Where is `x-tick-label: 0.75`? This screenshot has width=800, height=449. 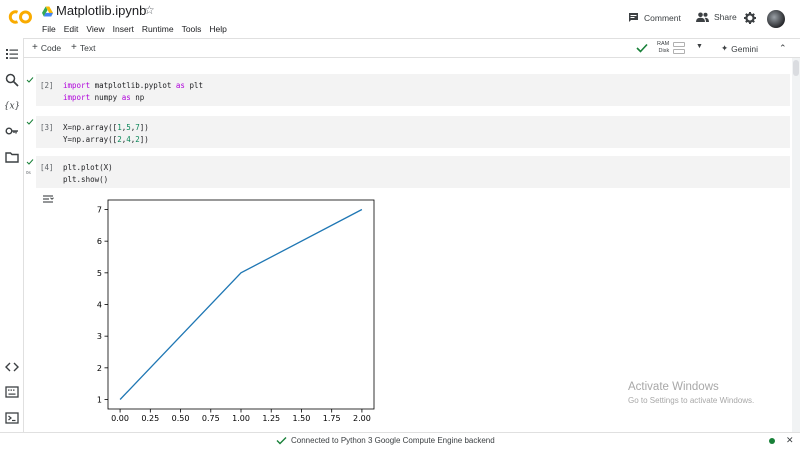
x-tick-label: 0.75 is located at coordinates (211, 418).